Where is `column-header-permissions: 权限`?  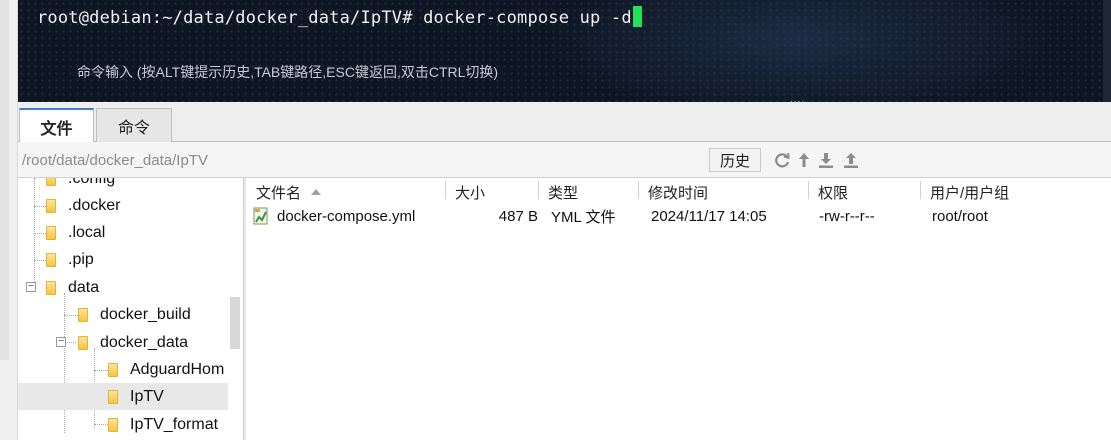 column-header-permissions: 权限 is located at coordinates (833, 192).